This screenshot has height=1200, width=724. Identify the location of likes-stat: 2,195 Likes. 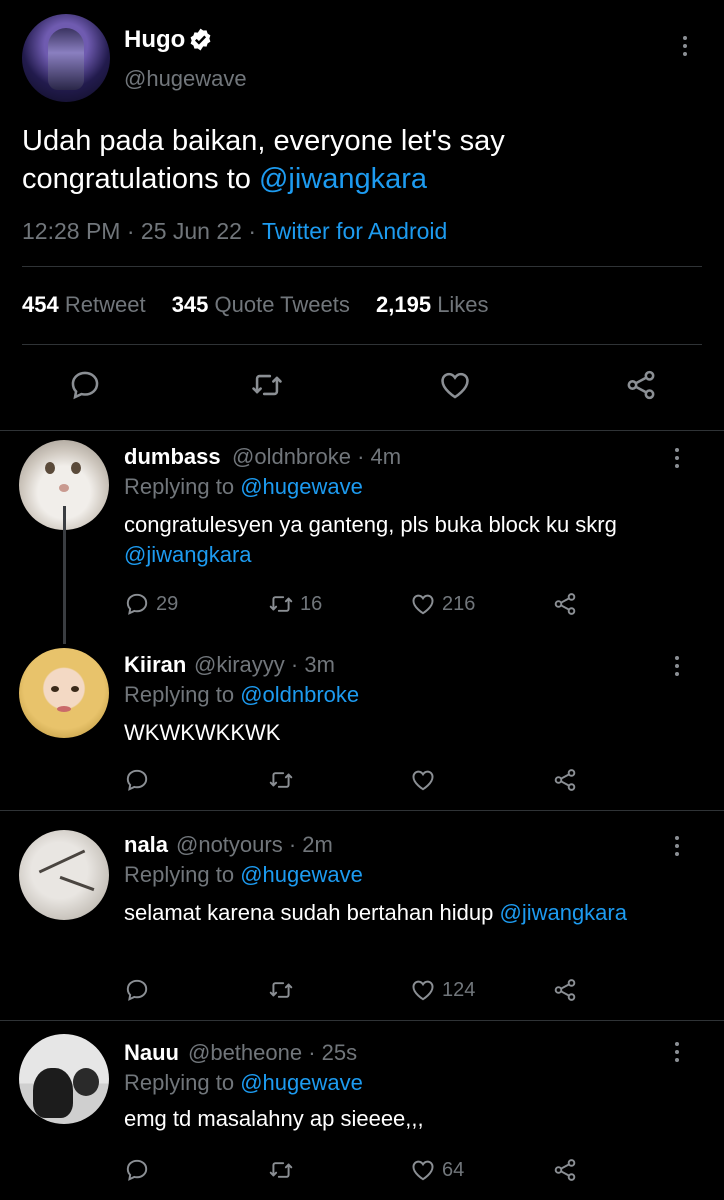
(432, 304).